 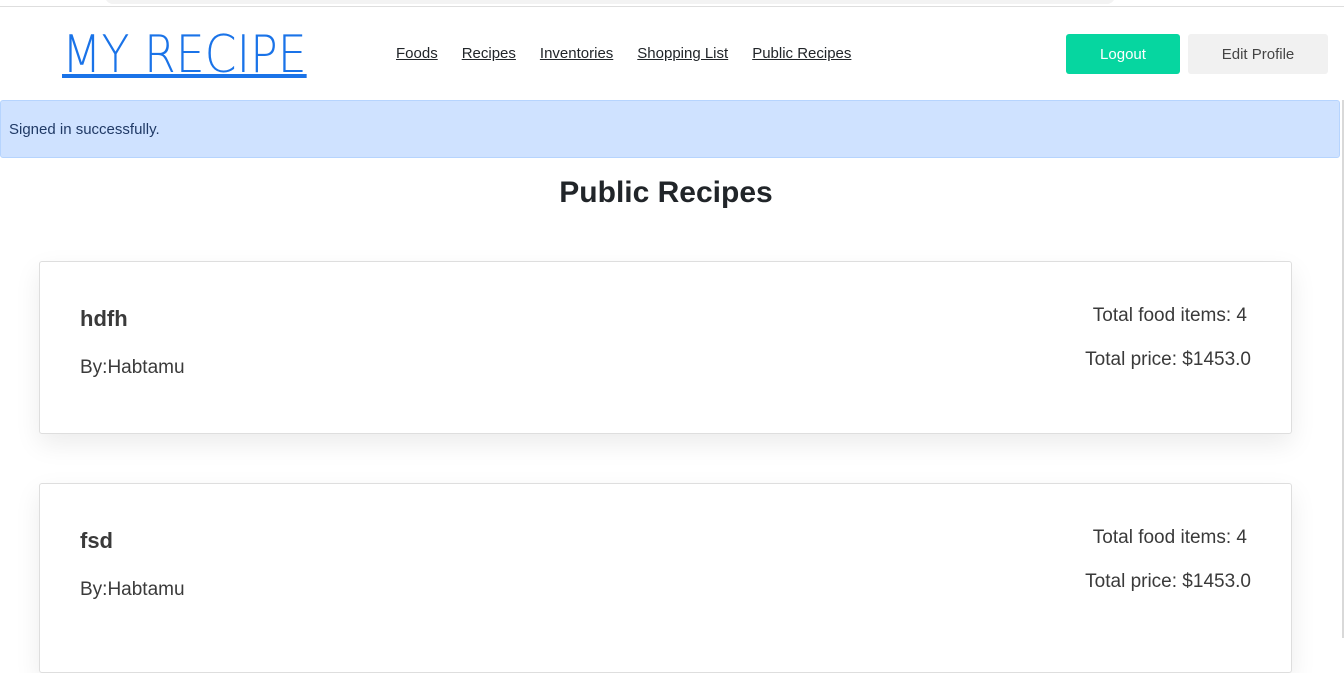 I want to click on alert-message: Signed in successfully., so click(x=84, y=129).